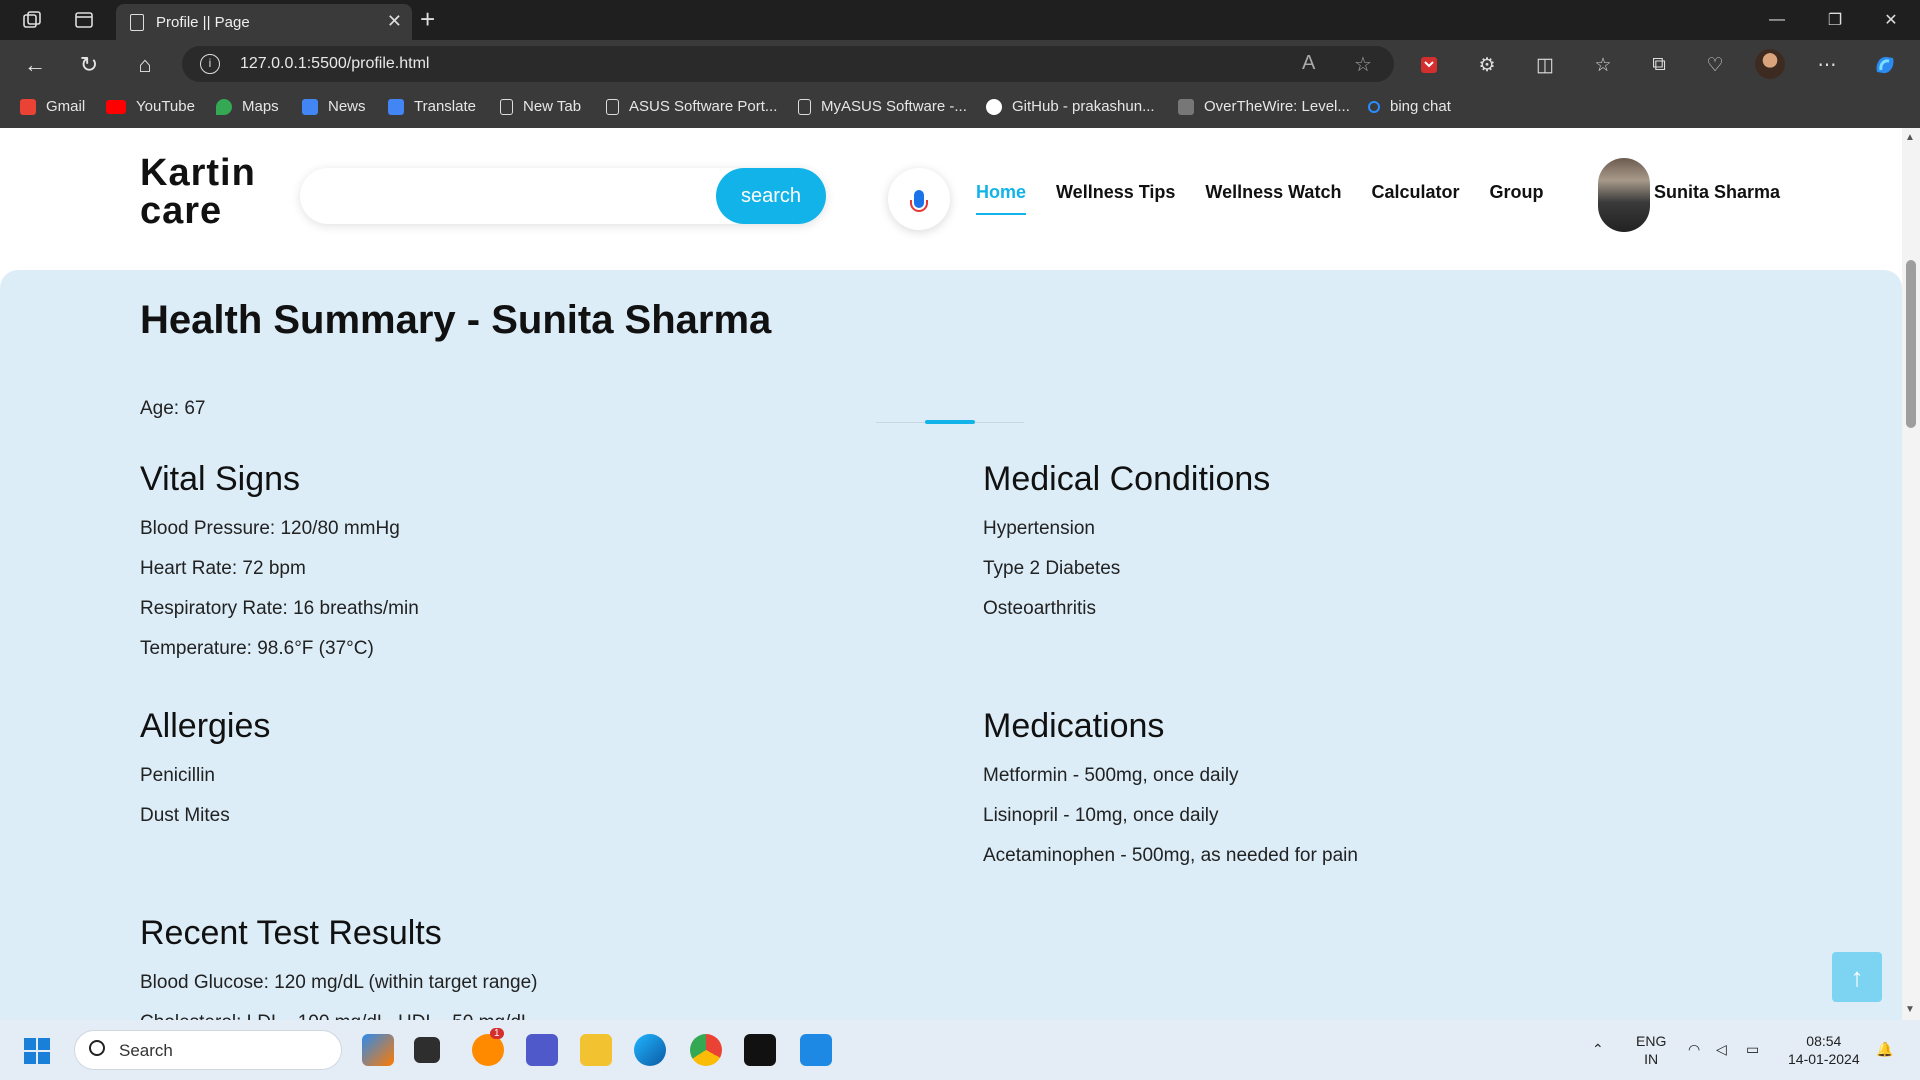 The height and width of the screenshot is (1080, 1920). Describe the element at coordinates (1598, 1049) in the screenshot. I see `show-hidden-icons-icon: ⌃` at that location.